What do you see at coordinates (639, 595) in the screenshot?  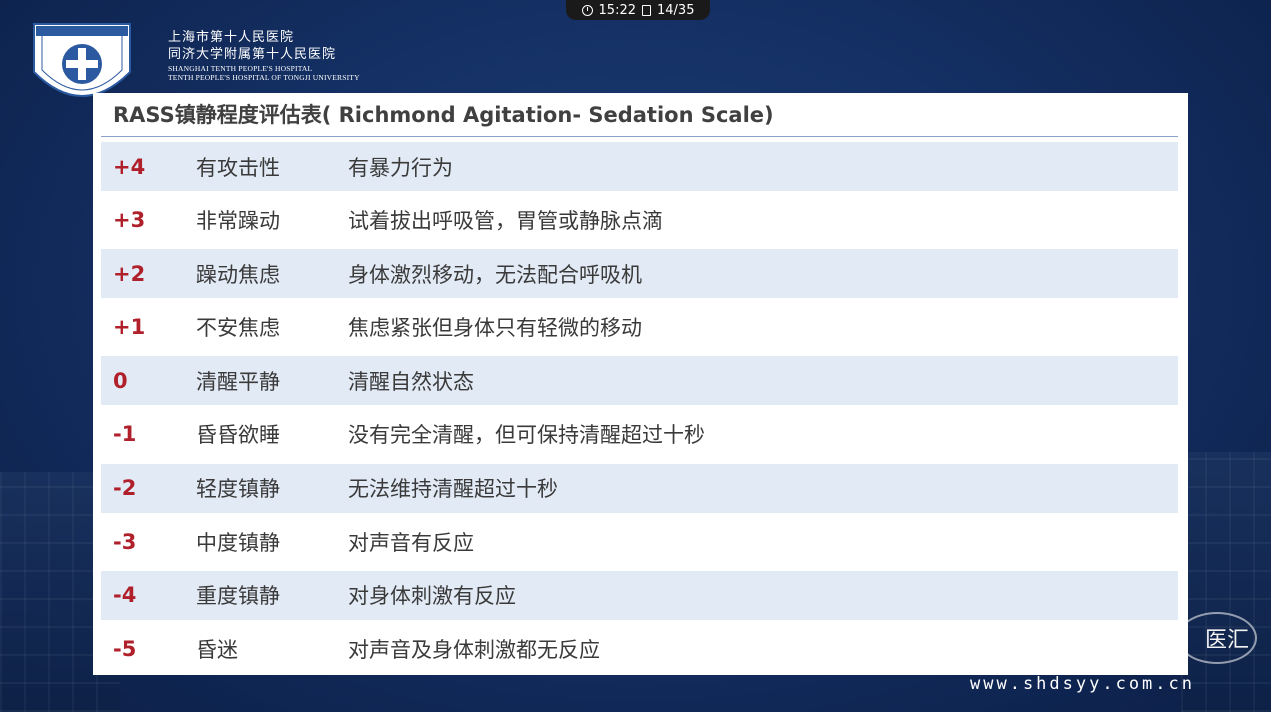 I see `table-row: -4 重度镇静 对身体刺激有反应` at bounding box center [639, 595].